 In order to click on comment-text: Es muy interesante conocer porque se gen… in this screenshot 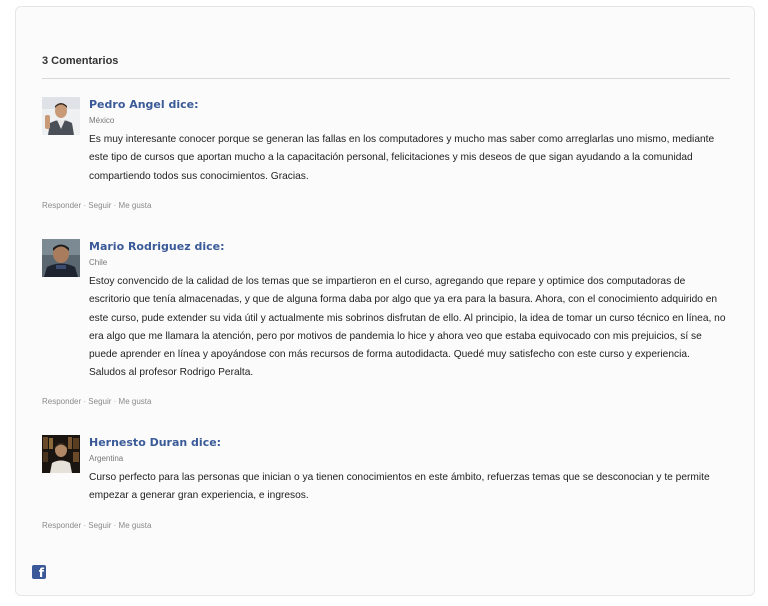, I will do `click(402, 158)`.